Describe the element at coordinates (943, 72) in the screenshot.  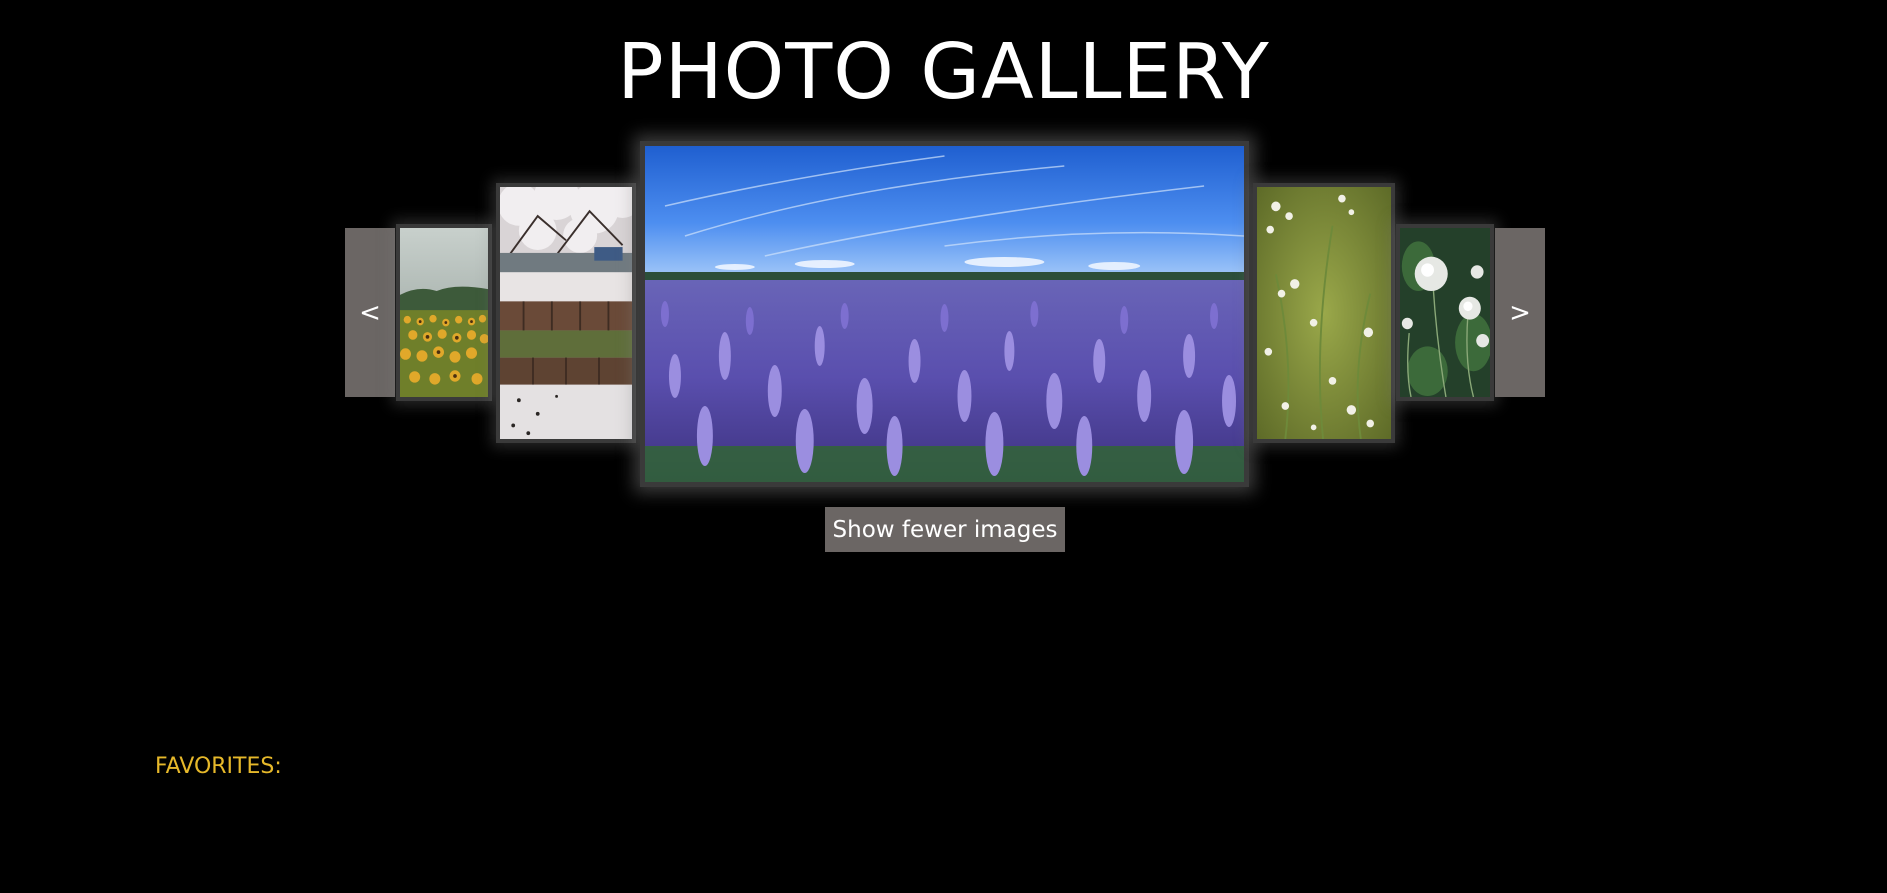
I see `page-title: PHOTO GALLERY` at that location.